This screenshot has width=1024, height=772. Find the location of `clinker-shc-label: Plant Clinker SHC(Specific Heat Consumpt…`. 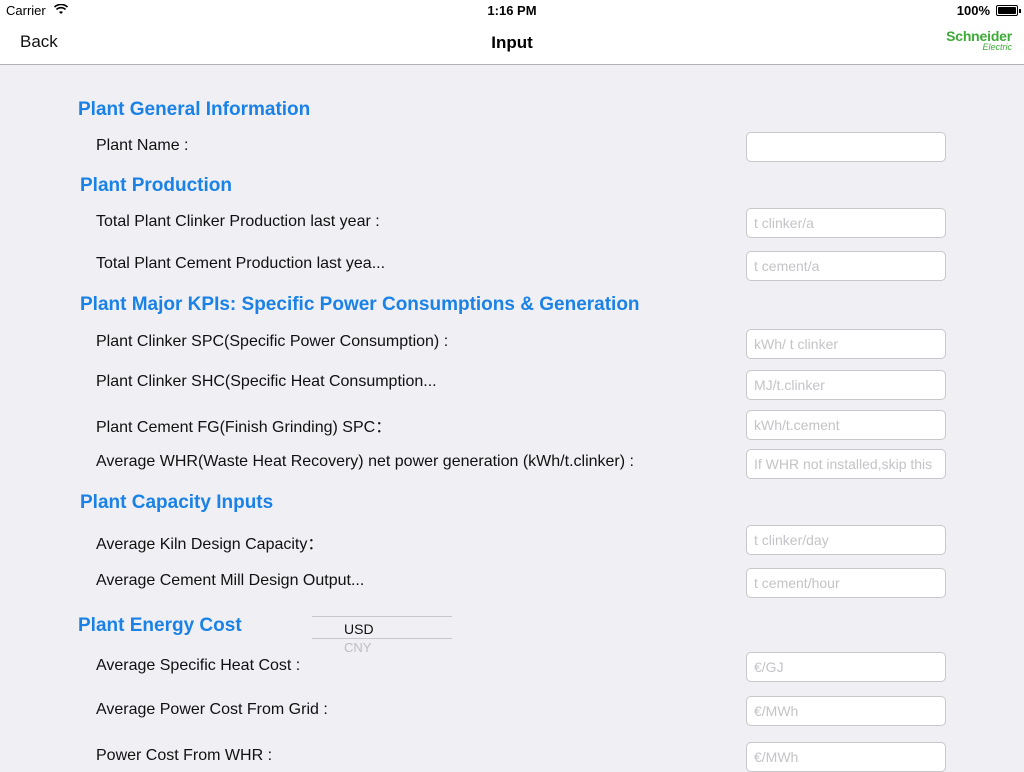

clinker-shc-label: Plant Clinker SHC(Specific Heat Consumpt… is located at coordinates (266, 381).